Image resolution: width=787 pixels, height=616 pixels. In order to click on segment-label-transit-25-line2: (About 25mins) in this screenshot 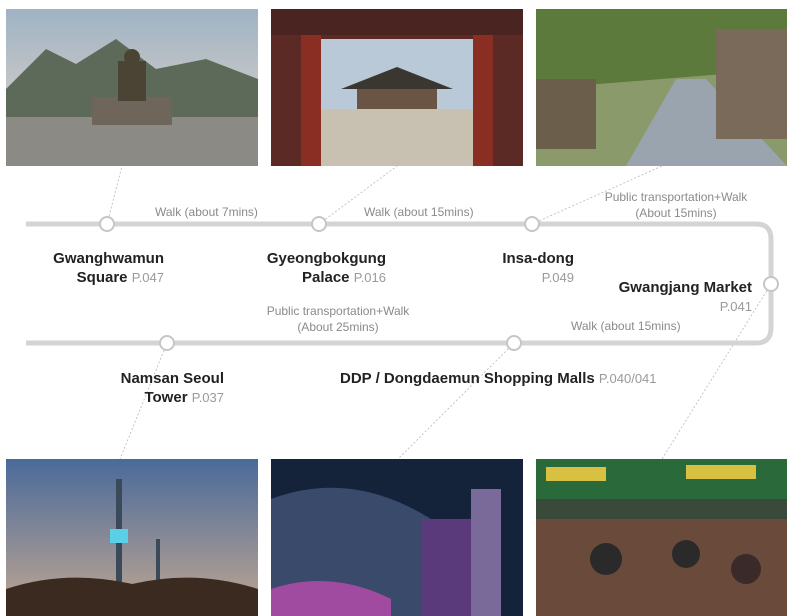, I will do `click(338, 327)`.